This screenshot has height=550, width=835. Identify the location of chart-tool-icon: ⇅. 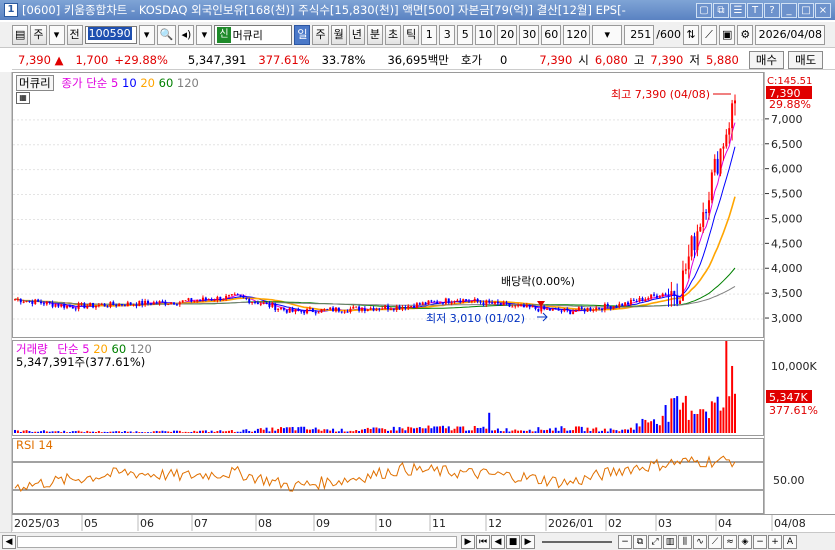
(690, 34).